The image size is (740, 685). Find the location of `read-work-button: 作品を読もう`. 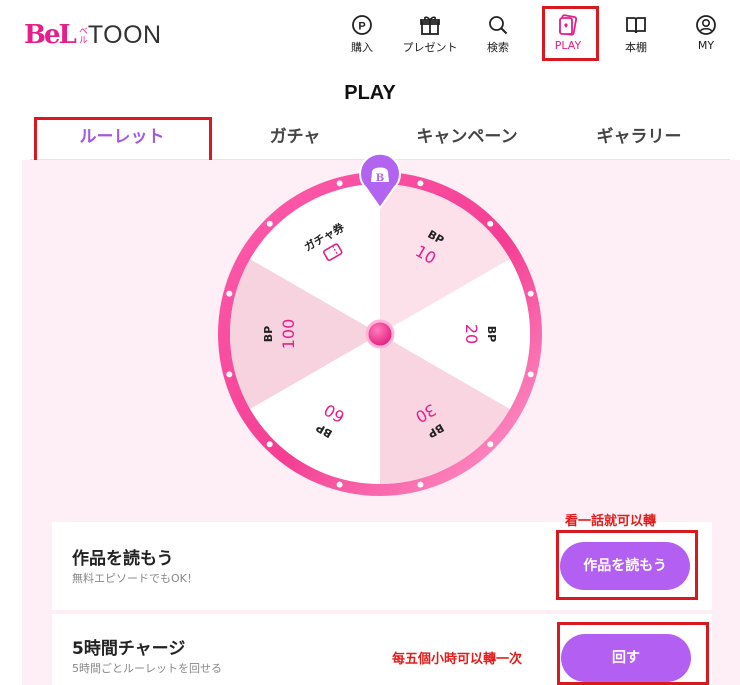

read-work-button: 作品を読もう is located at coordinates (625, 566).